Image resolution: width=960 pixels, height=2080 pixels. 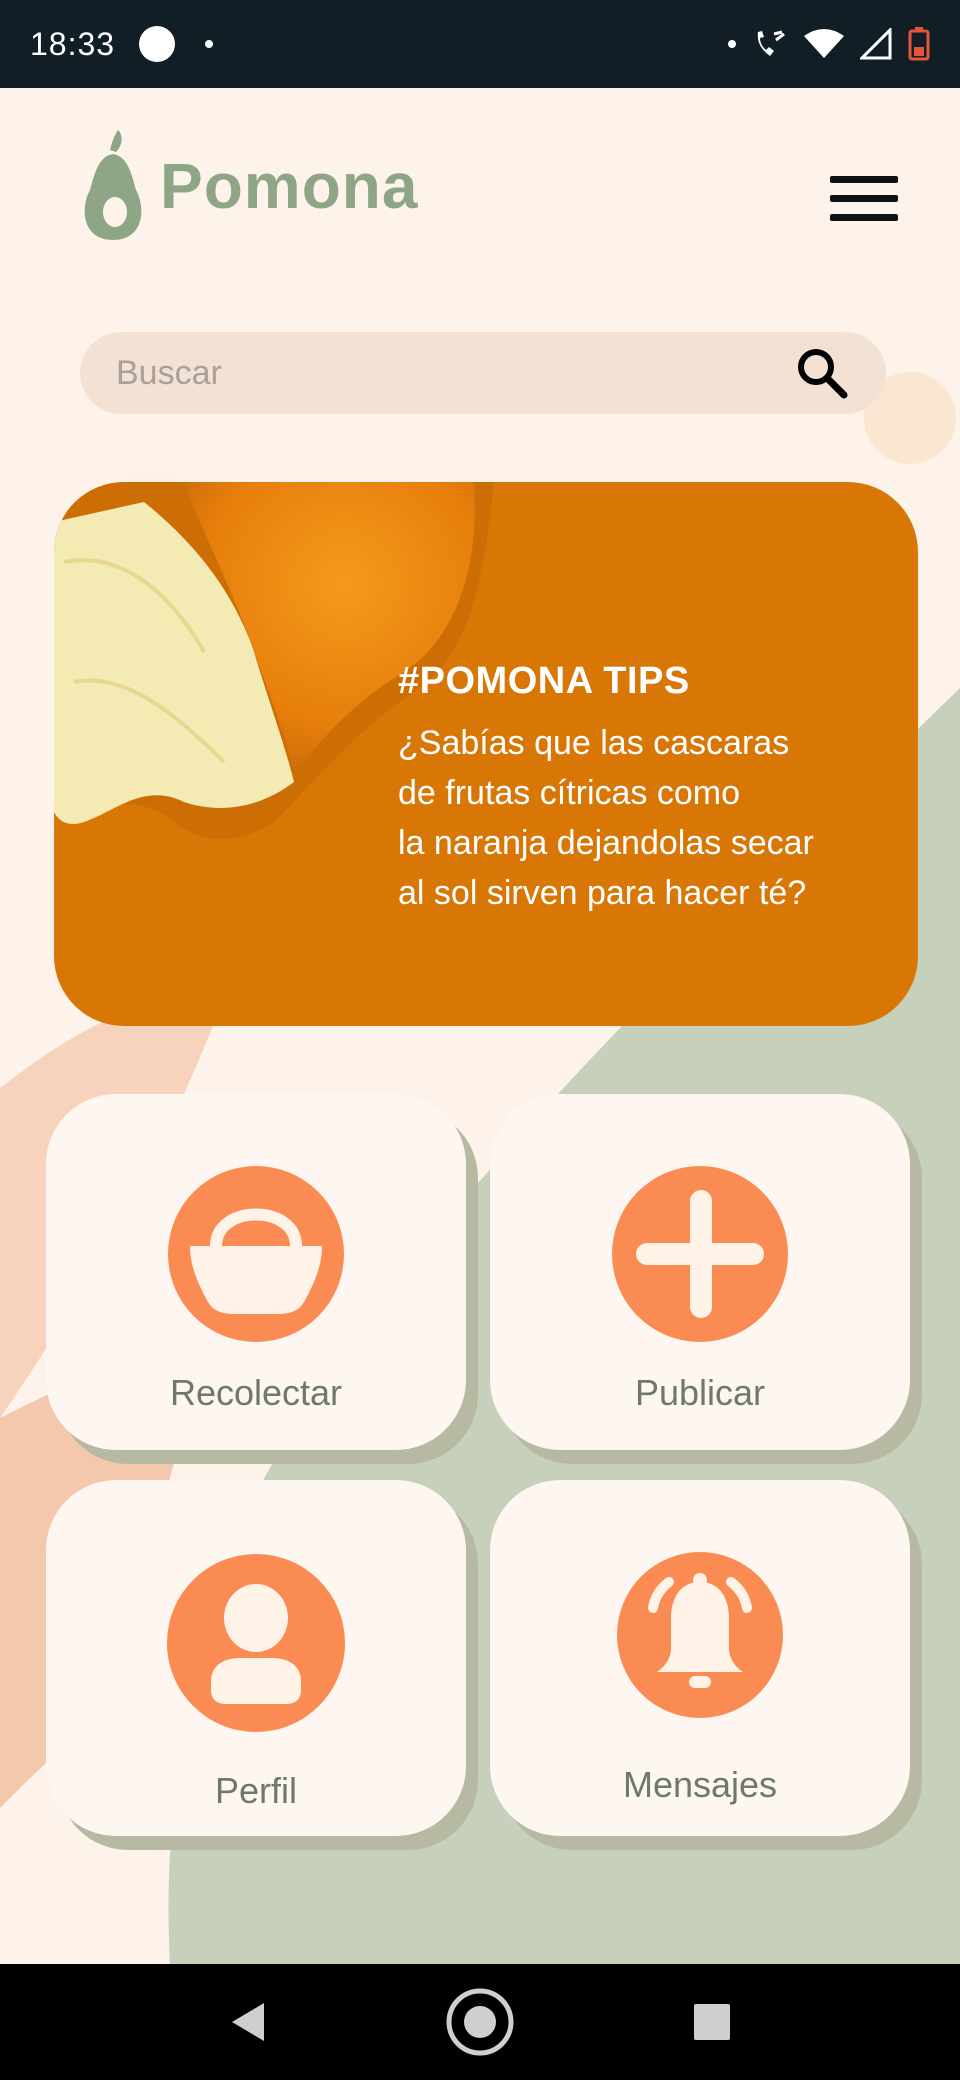 What do you see at coordinates (864, 179) in the screenshot?
I see `hamburger-icon` at bounding box center [864, 179].